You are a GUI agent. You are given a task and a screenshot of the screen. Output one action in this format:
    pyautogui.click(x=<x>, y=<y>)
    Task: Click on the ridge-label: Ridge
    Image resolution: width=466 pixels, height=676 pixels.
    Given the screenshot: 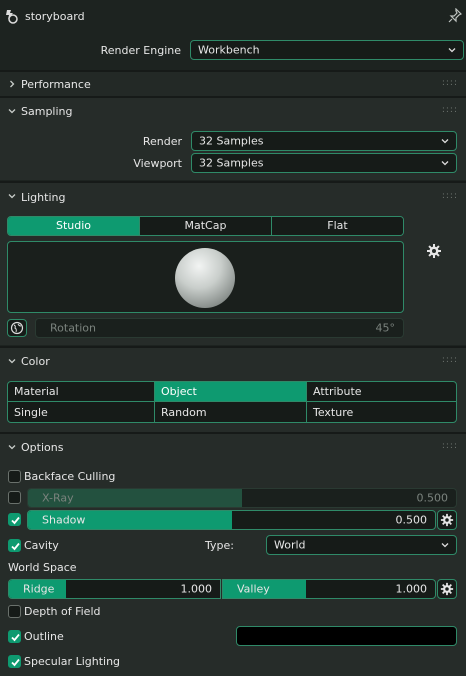 What is the action you would take?
    pyautogui.click(x=39, y=589)
    